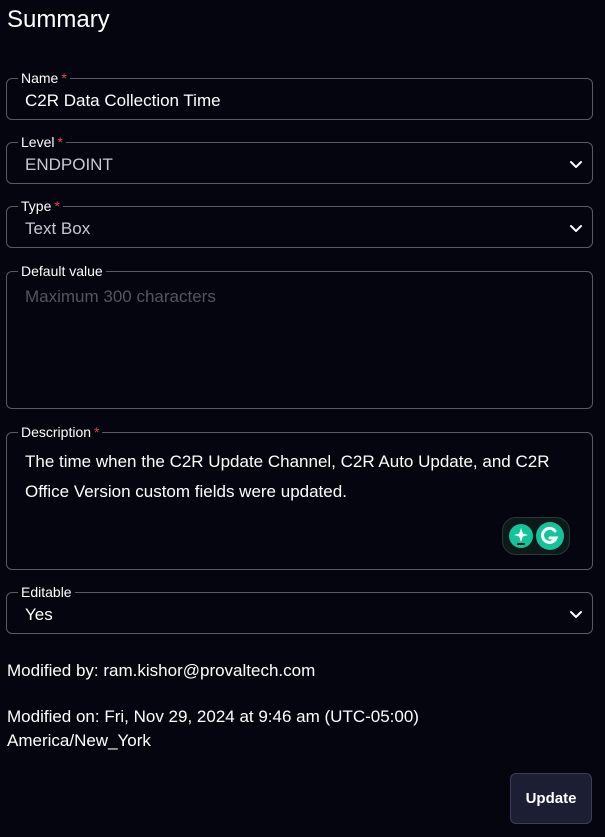 The height and width of the screenshot is (837, 605). I want to click on type-label: Type *, so click(40, 206).